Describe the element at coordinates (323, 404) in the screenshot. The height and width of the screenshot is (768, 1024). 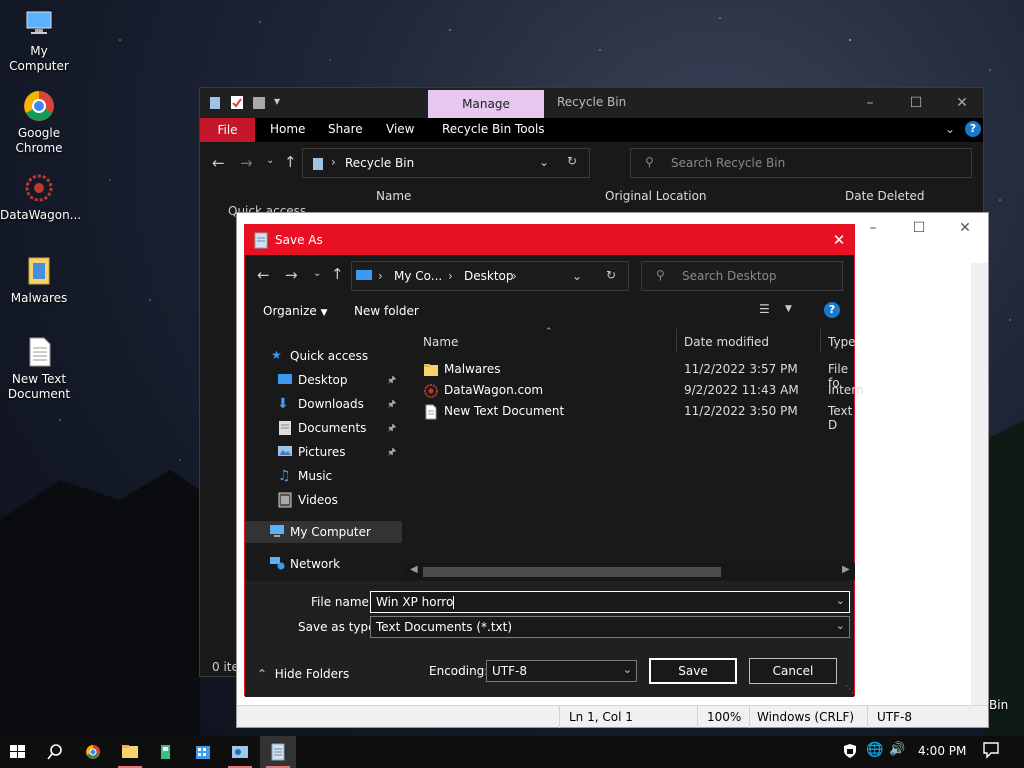
I see `sidebar-item-downloads: ⬇ Downloads 🖈` at that location.